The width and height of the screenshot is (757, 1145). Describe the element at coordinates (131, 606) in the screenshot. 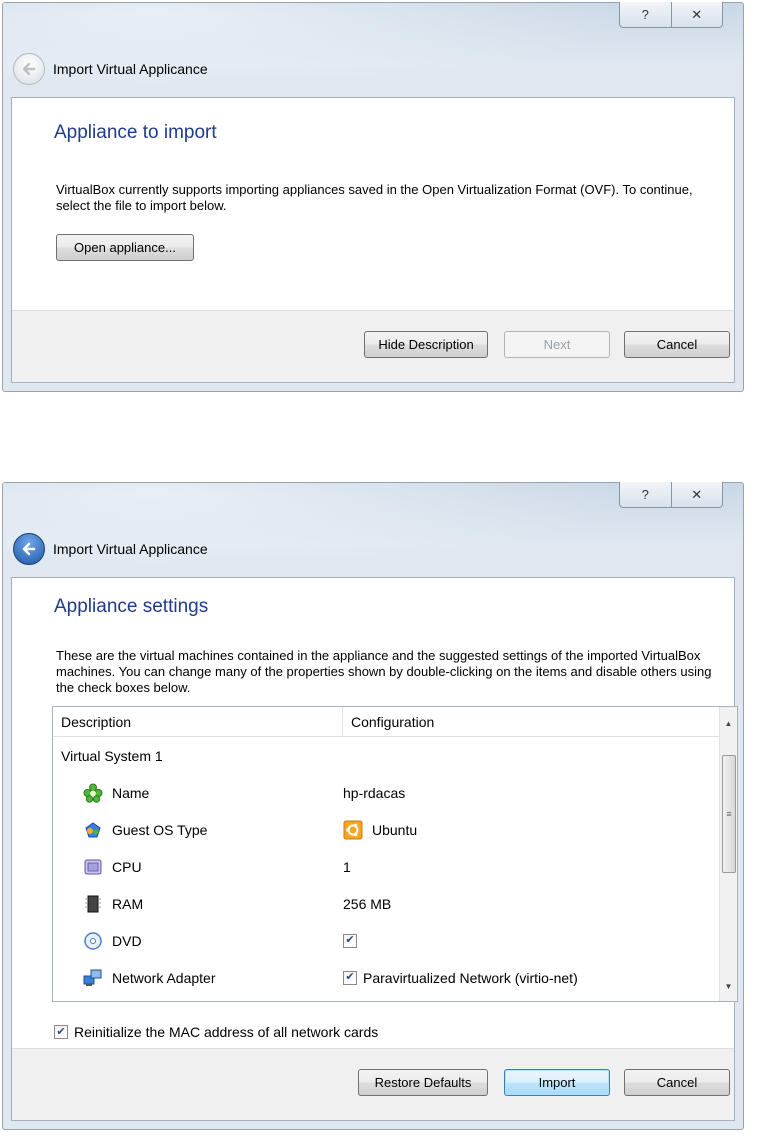

I see `page-heading: Appliance settings` at that location.